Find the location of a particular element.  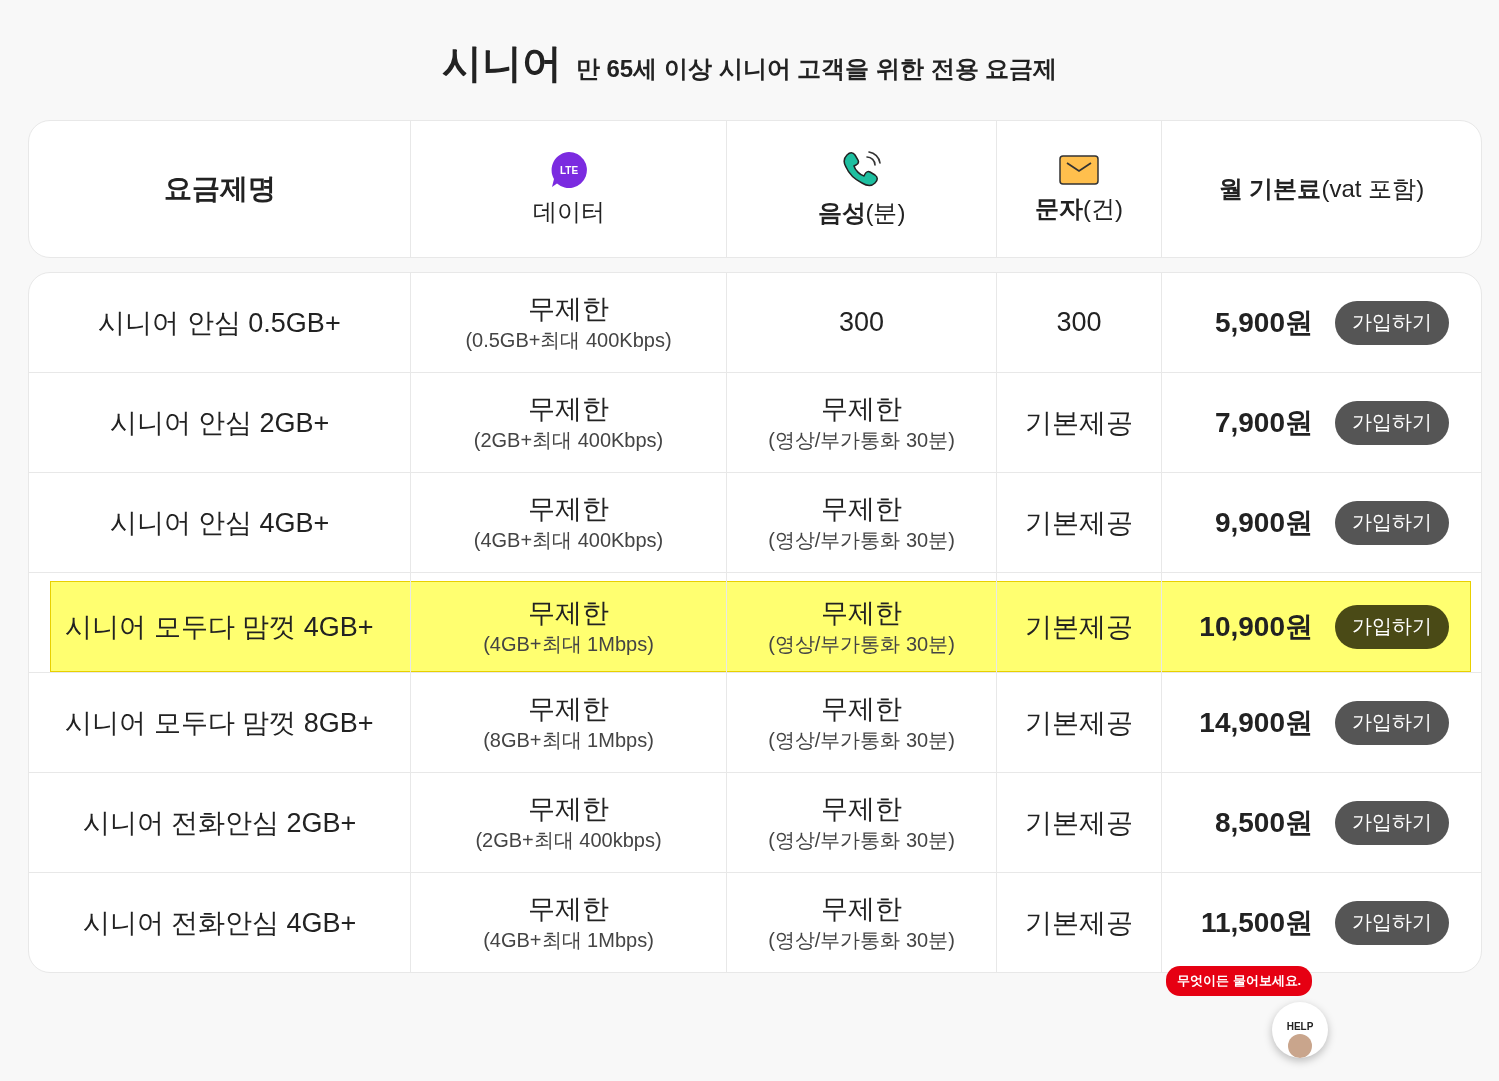

column-header: 문자(건) is located at coordinates (1079, 209).